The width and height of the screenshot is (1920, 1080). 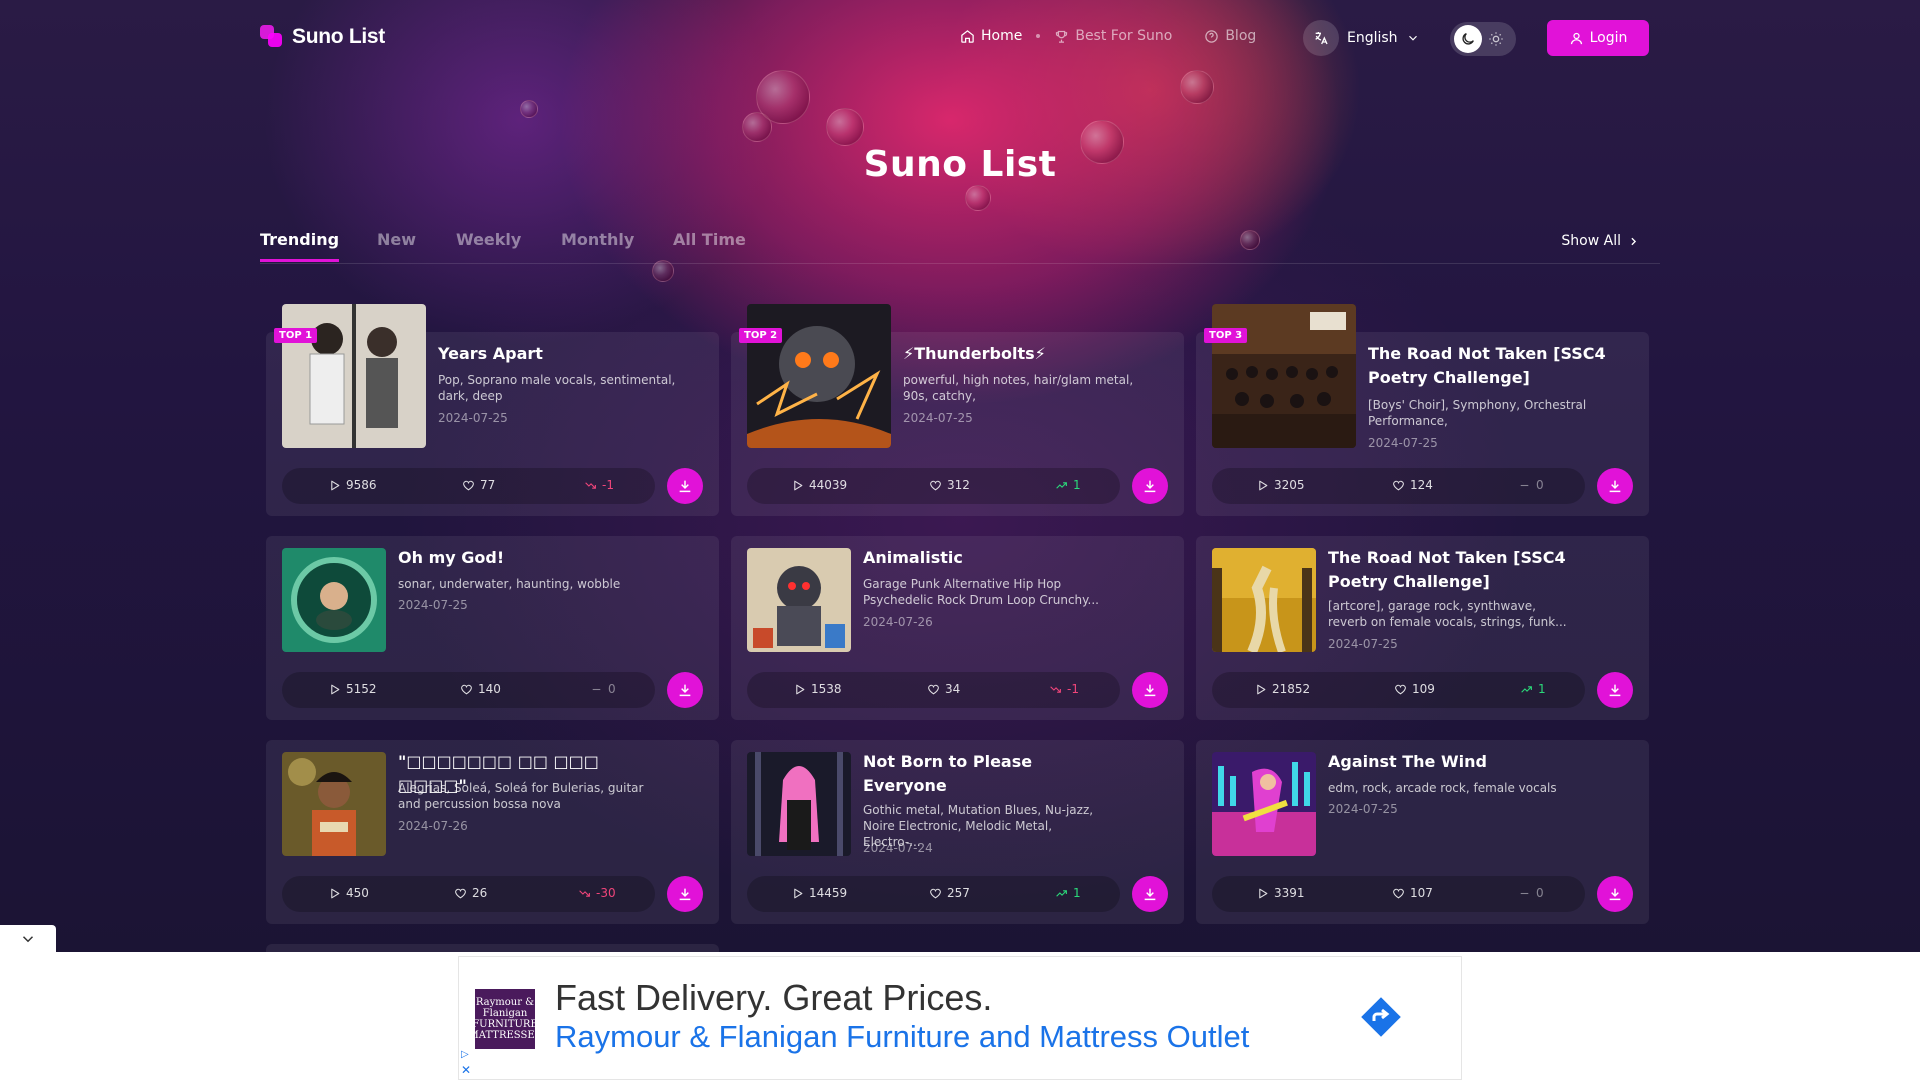 I want to click on likes-count: 77, so click(x=478, y=485).